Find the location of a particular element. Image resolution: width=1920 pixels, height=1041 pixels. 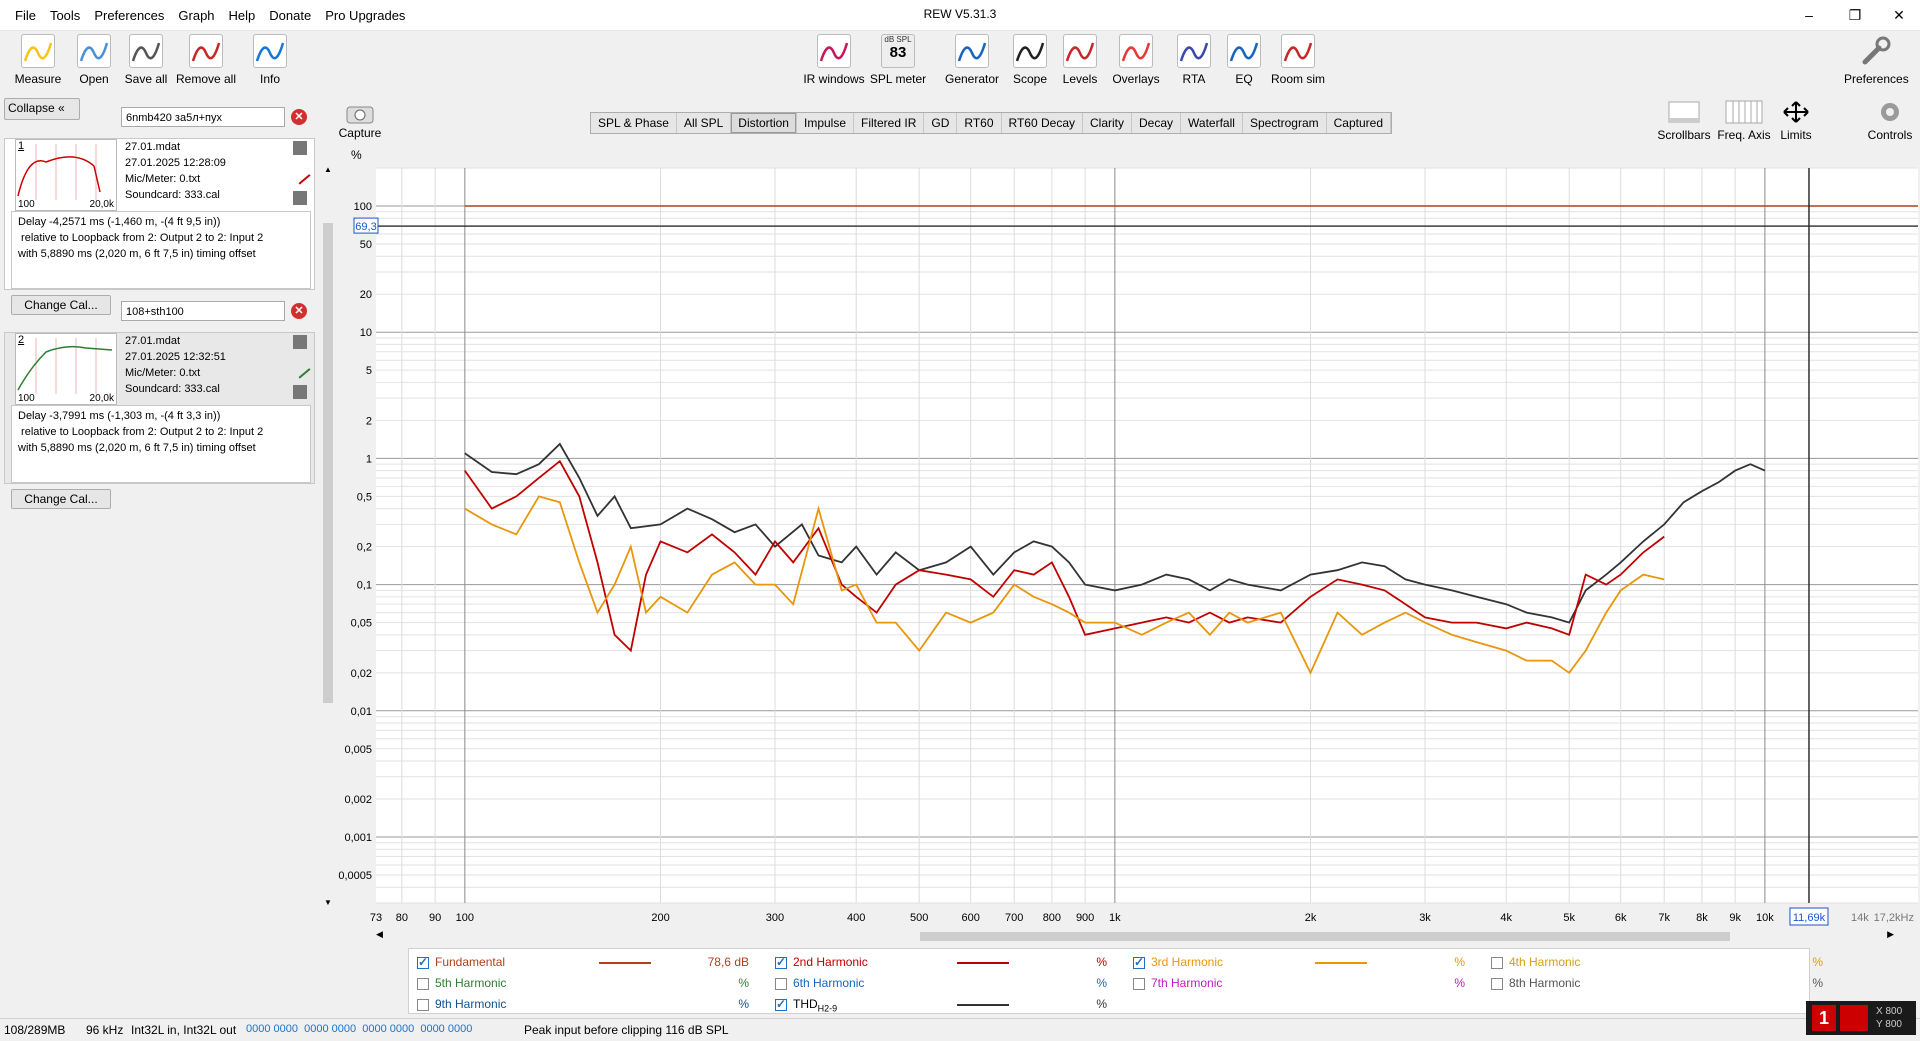

collapse-button: Collapse « is located at coordinates (42, 109).